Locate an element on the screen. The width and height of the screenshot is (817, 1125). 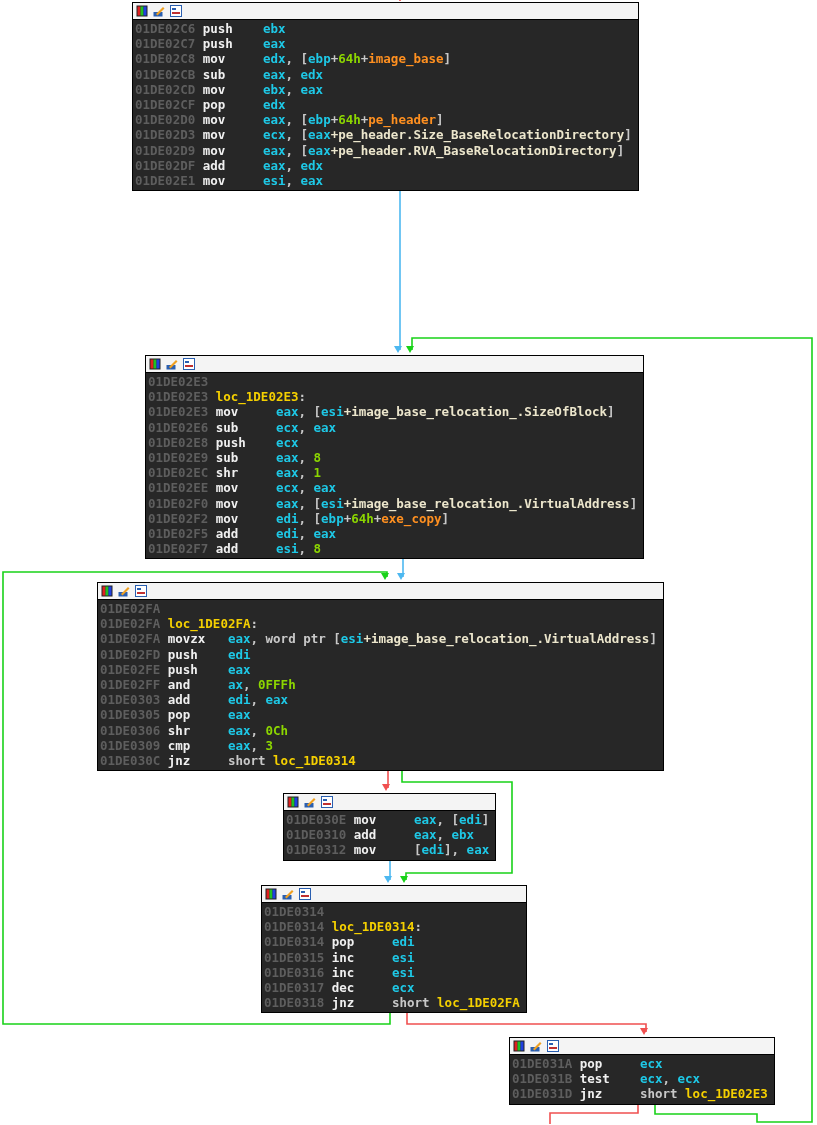
operand-text: eax, 3 is located at coordinates (250, 745).